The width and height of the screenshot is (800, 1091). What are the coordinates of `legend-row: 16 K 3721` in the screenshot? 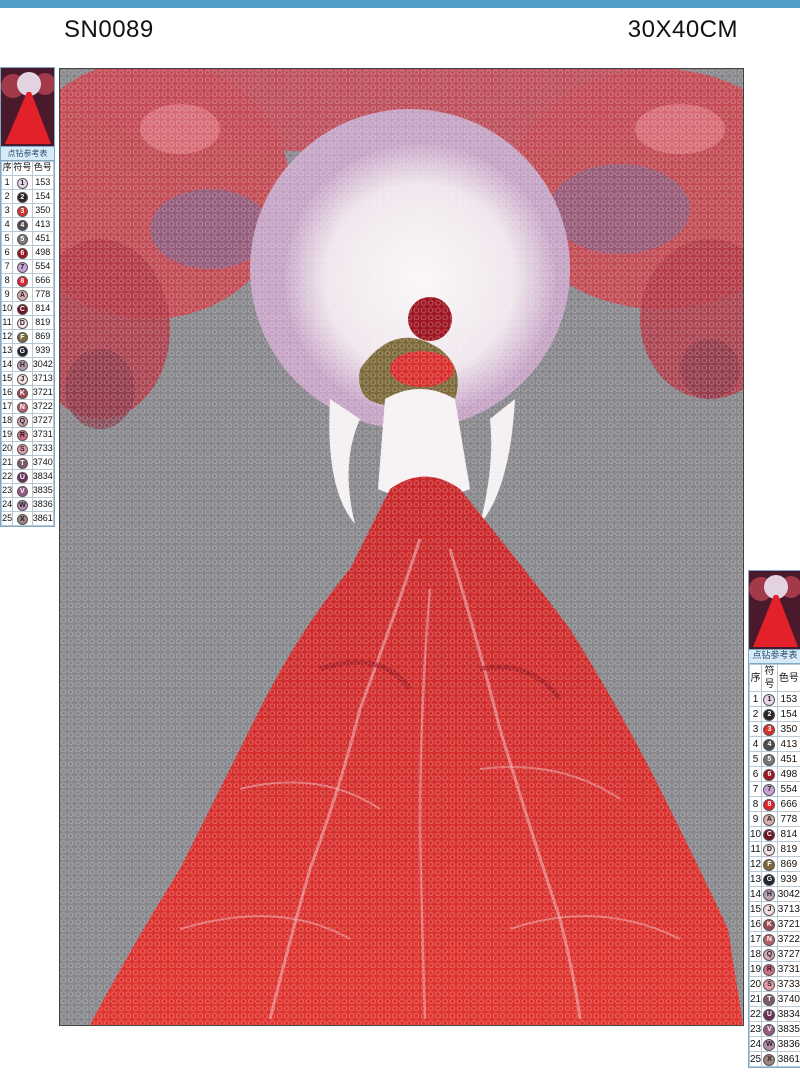 It's located at (774, 924).